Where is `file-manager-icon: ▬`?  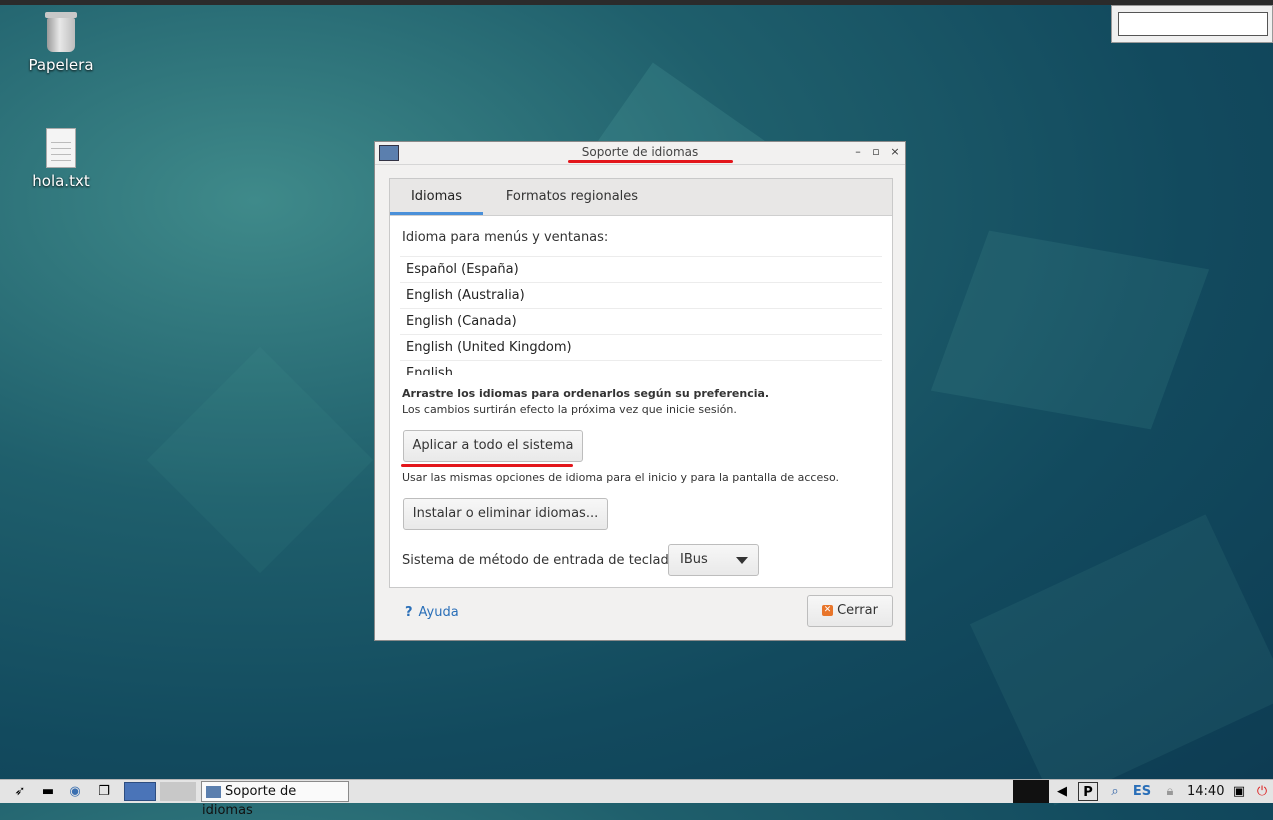
file-manager-icon: ▬ is located at coordinates (48, 791).